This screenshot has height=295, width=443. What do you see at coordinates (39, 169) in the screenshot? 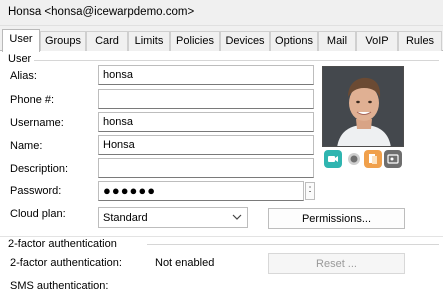
I see `description-label: Description:` at bounding box center [39, 169].